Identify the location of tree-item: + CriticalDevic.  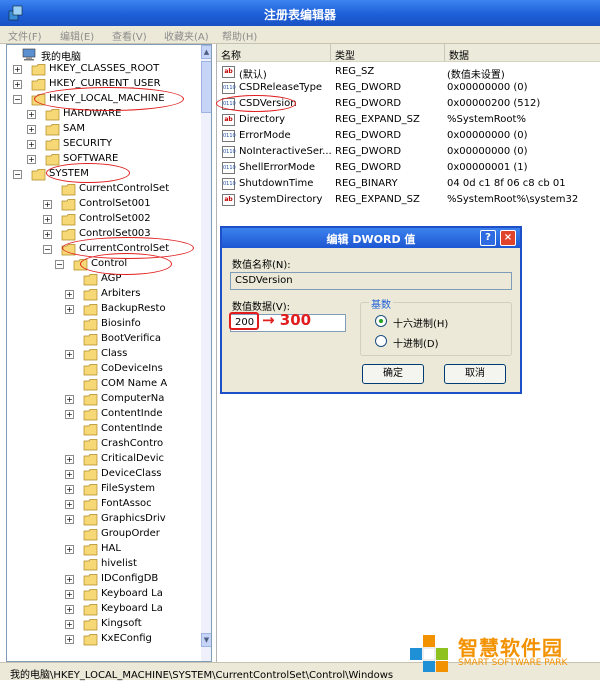
(103, 459).